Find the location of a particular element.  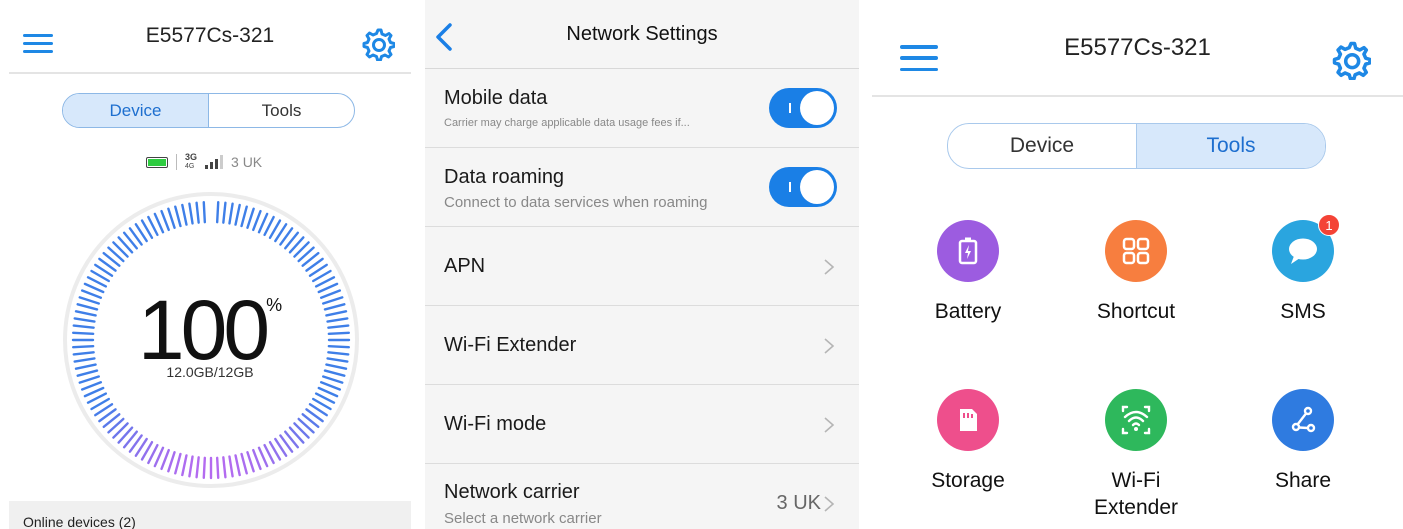

status-bar: 3G 4G 3 UK is located at coordinates (204, 162).